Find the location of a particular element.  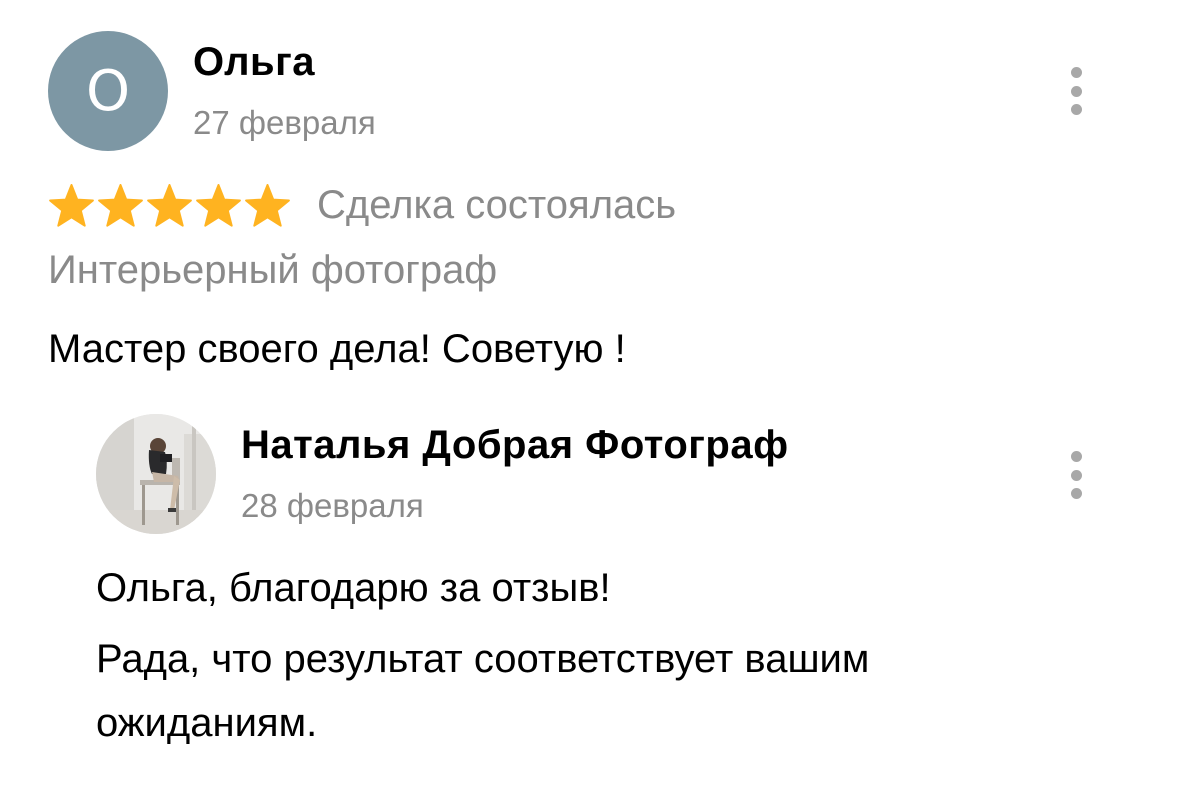

reply-author-avatar is located at coordinates (156, 474).